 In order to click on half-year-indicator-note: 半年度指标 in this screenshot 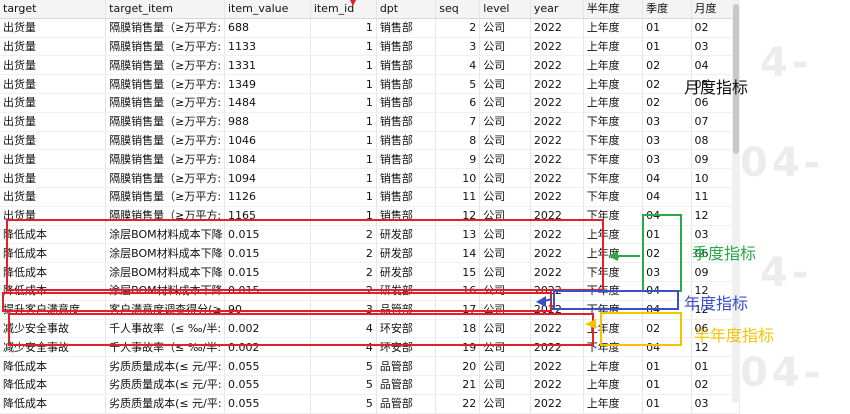, I will do `click(734, 335)`.